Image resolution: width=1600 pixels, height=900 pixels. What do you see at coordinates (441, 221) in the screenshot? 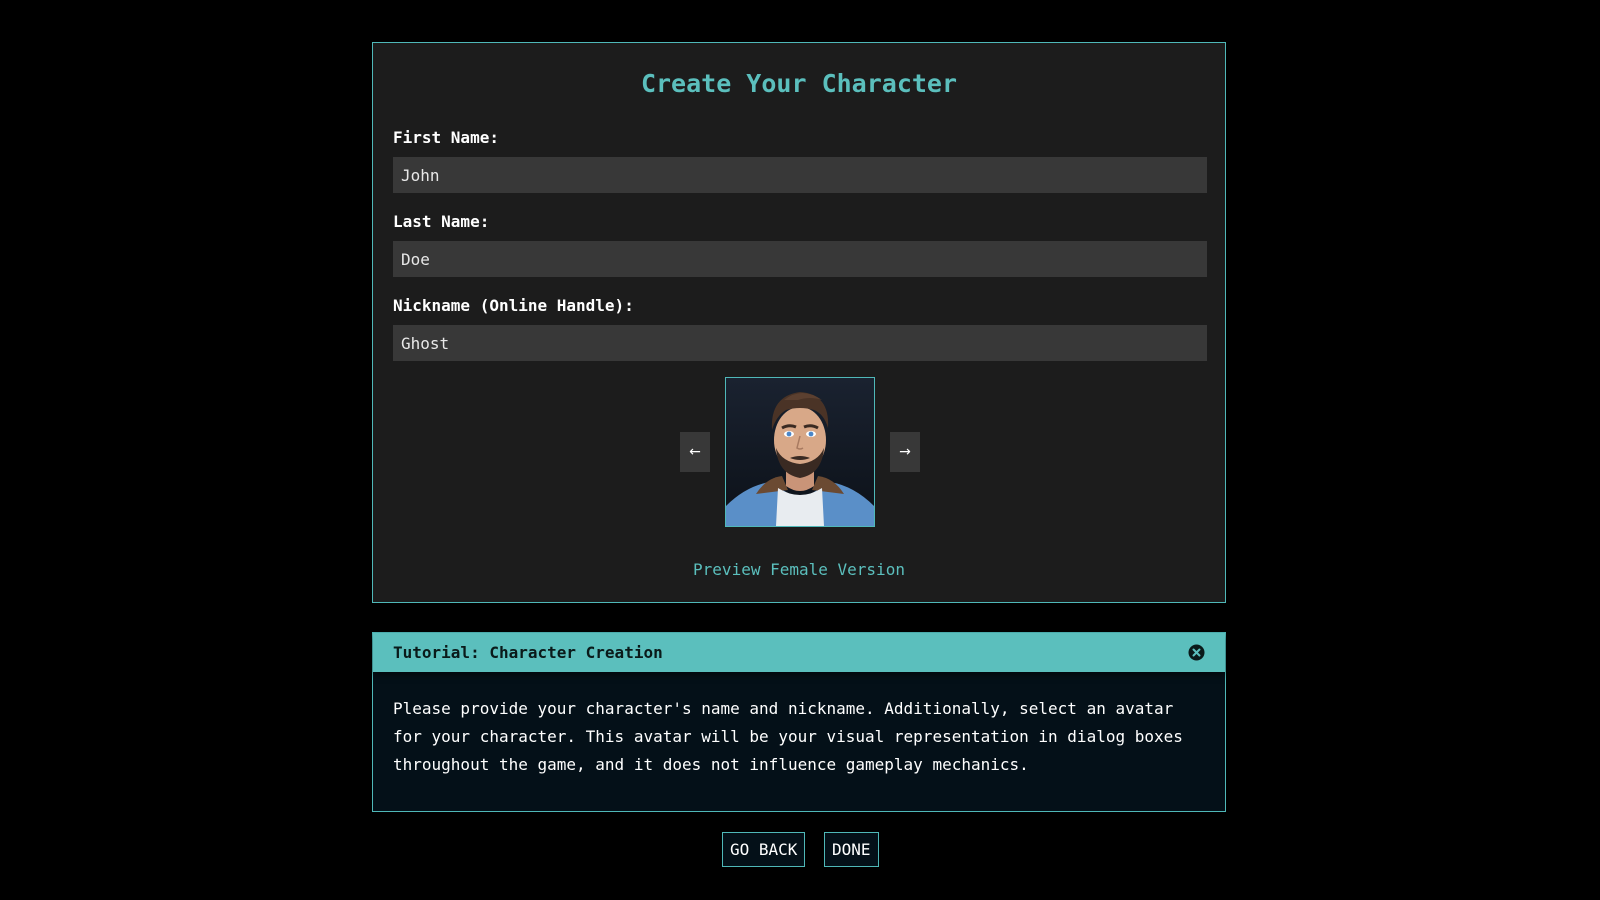
I see `last-name-label: Last Name:` at bounding box center [441, 221].